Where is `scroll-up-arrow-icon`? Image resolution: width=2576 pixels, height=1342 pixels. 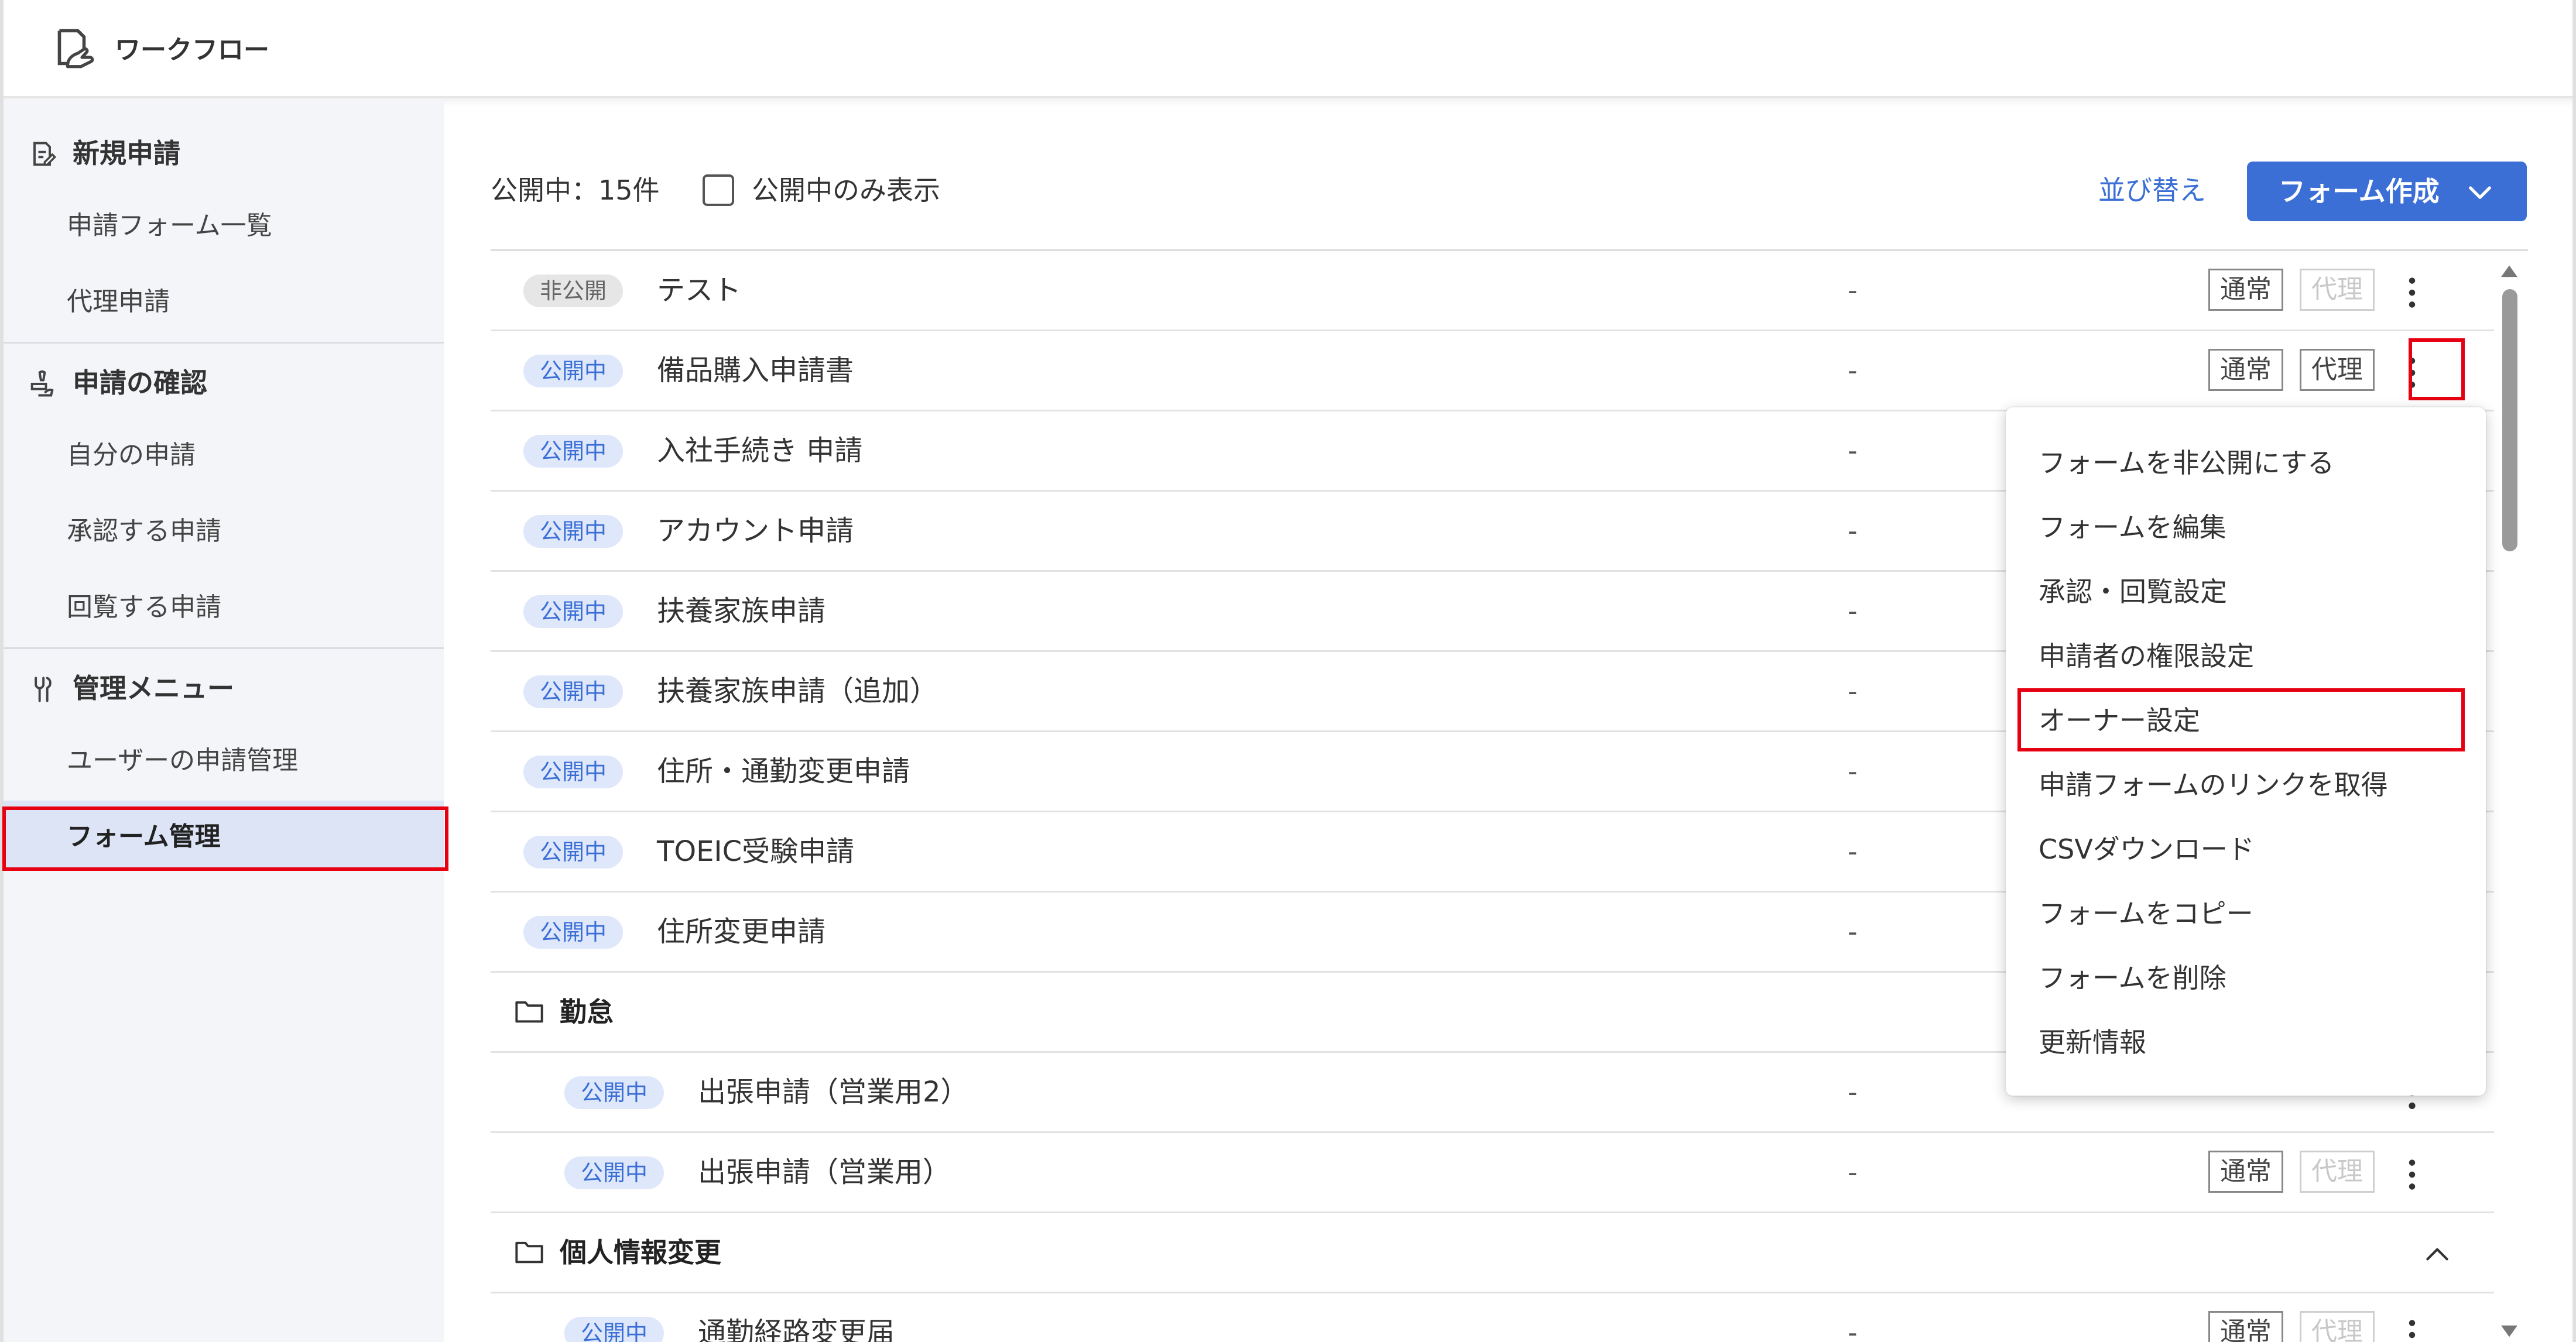 scroll-up-arrow-icon is located at coordinates (2509, 270).